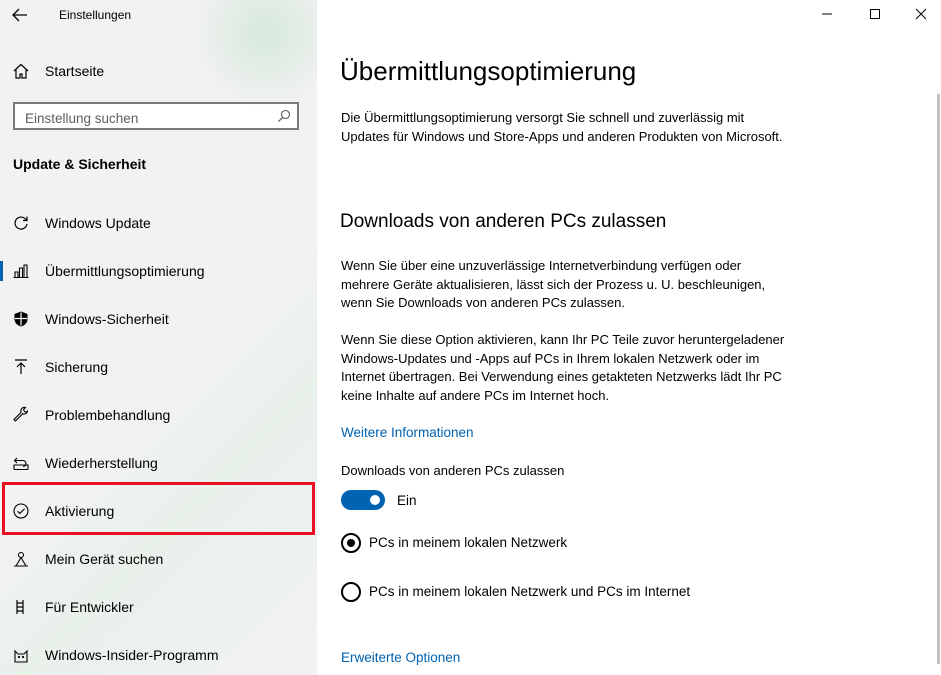  I want to click on sidebar-item-label: Windows-Sicherheit, so click(107, 319).